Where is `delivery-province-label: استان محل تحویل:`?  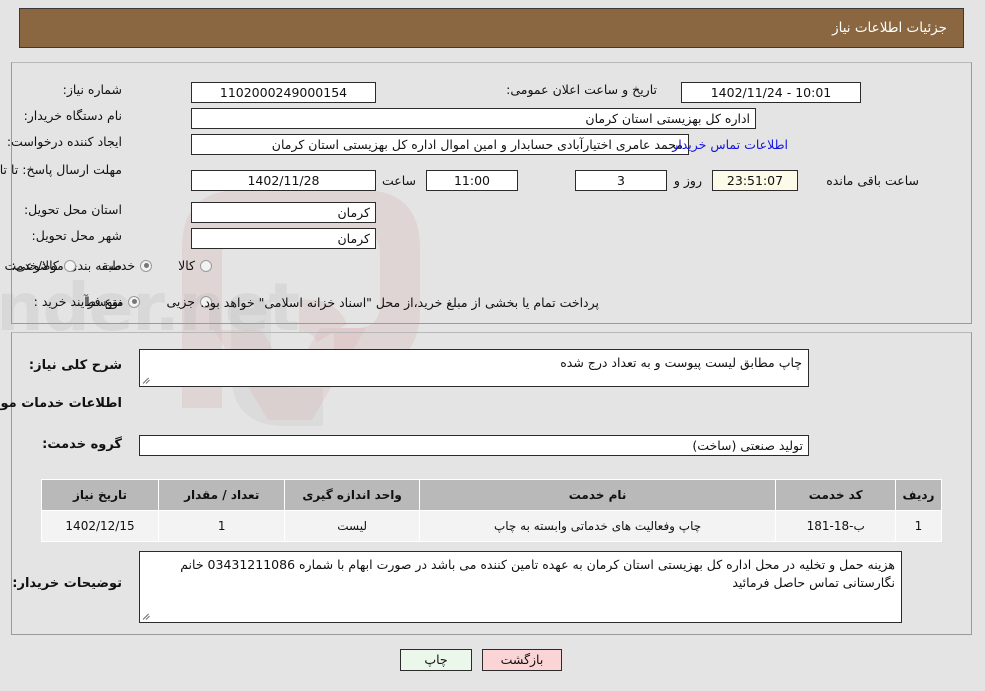 delivery-province-label: استان محل تحویل: is located at coordinates (73, 209).